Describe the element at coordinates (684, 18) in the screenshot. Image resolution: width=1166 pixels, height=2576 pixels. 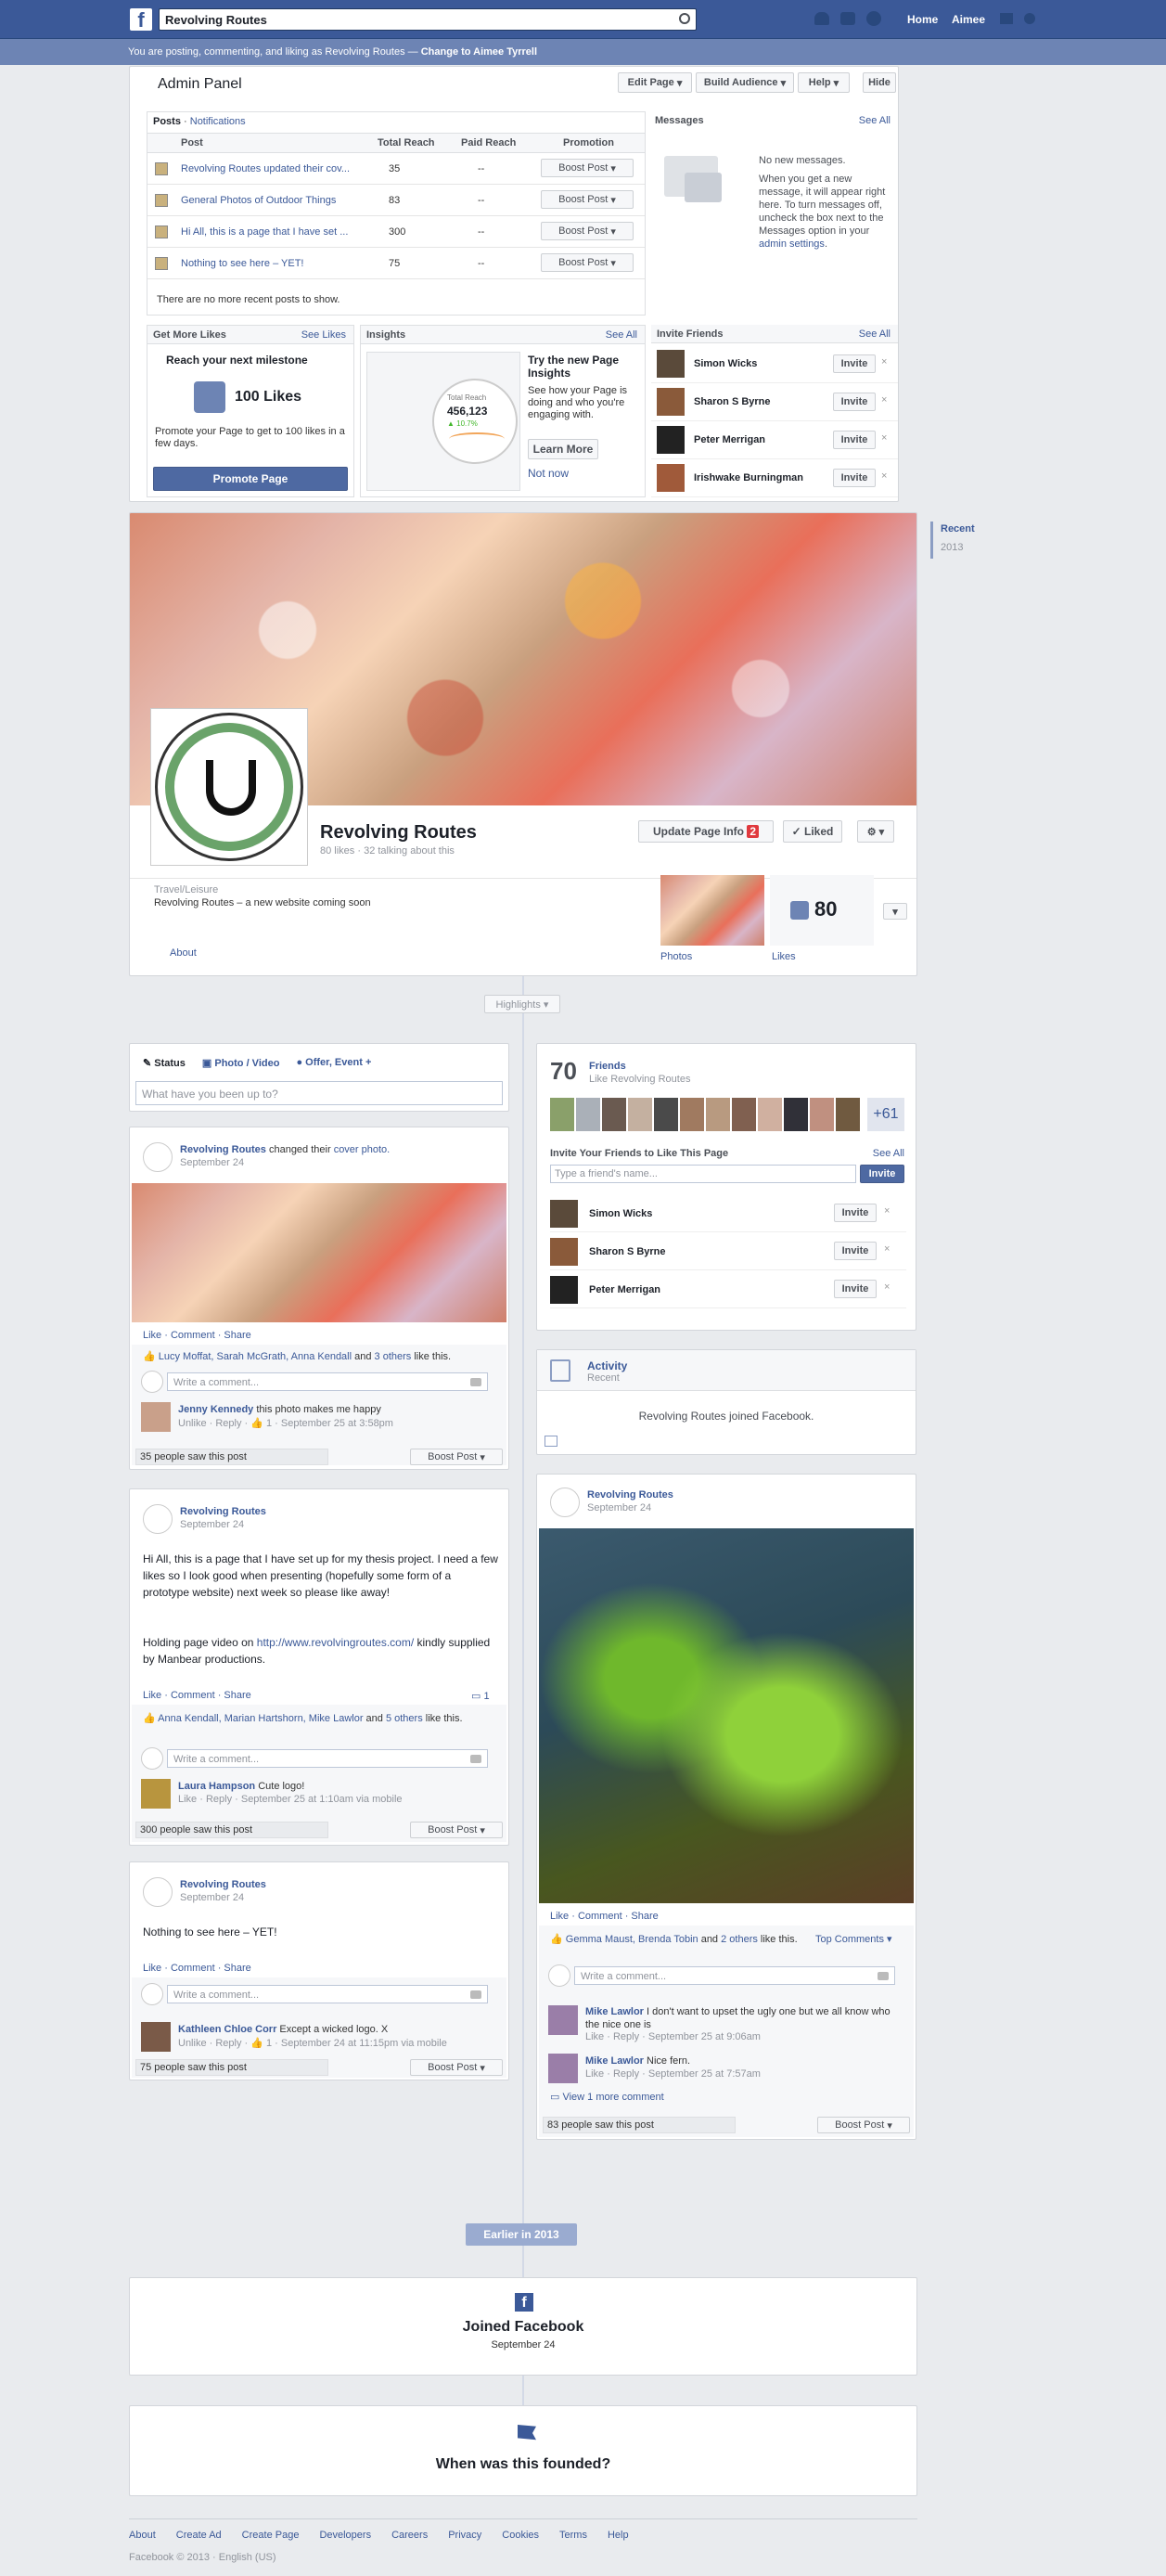
I see `search-icon` at that location.